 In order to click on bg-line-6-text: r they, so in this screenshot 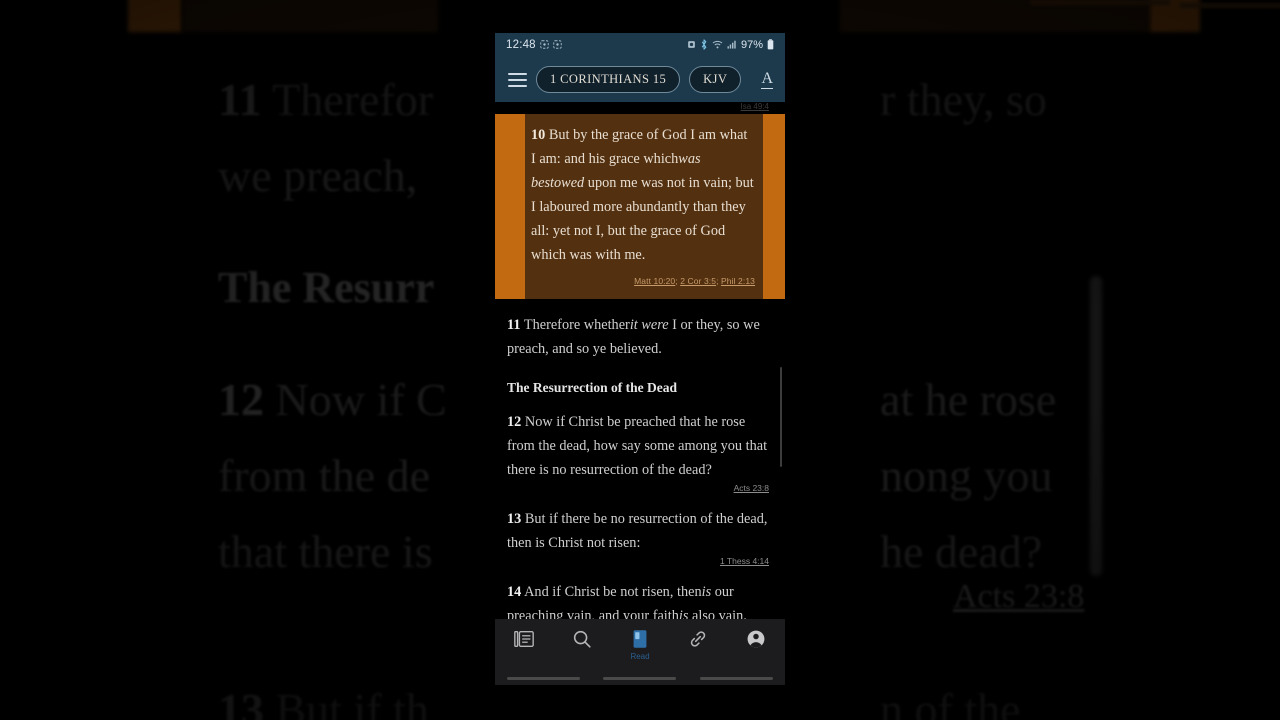, I will do `click(963, 99)`.